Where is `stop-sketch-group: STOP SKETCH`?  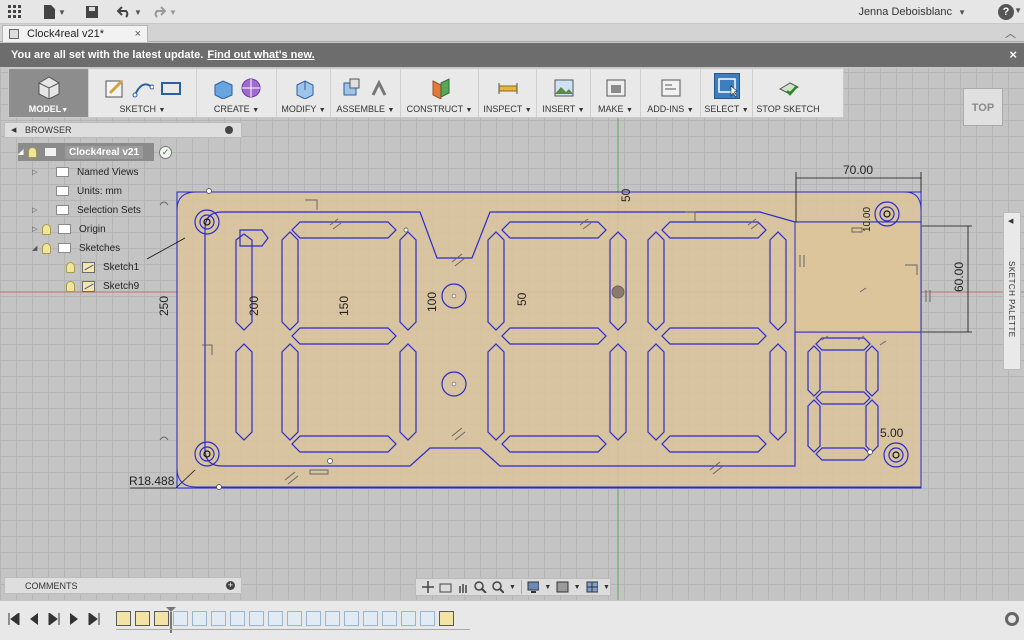
stop-sketch-group: STOP SKETCH is located at coordinates (788, 93).